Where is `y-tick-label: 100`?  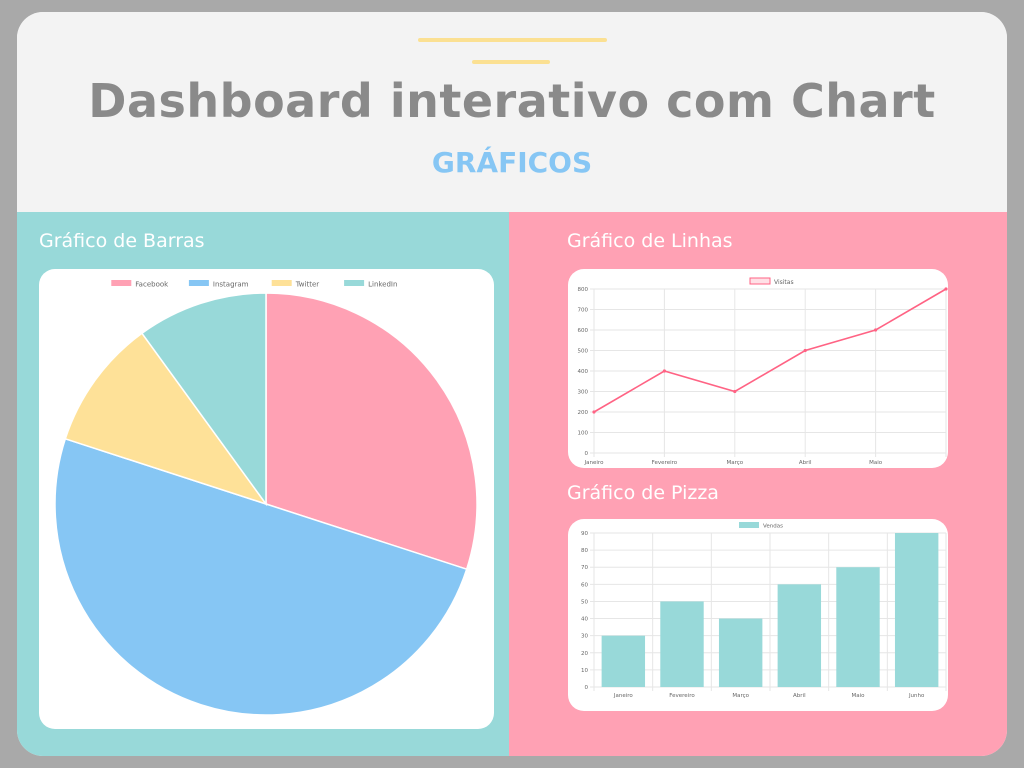 y-tick-label: 100 is located at coordinates (583, 434).